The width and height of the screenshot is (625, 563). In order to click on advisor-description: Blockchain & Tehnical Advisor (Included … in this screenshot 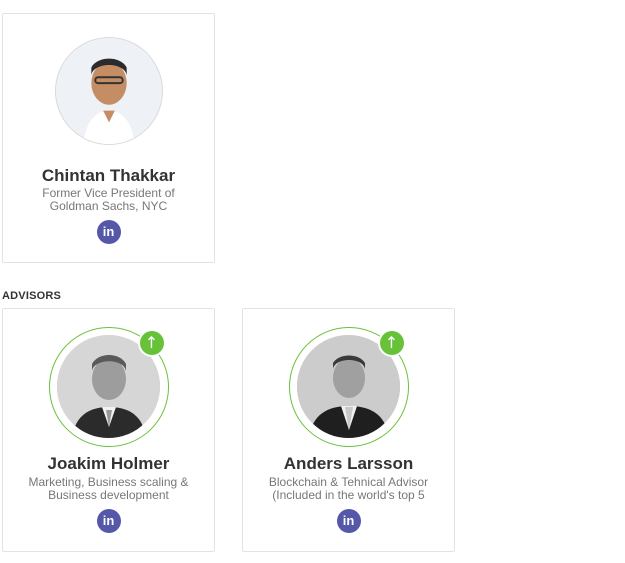, I will do `click(348, 489)`.